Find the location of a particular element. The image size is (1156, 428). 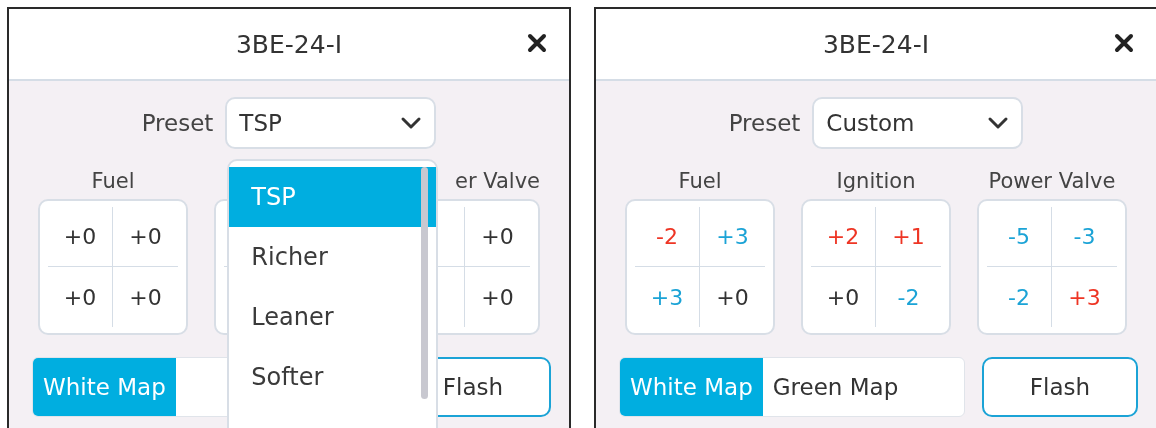

group-label: er Valve is located at coordinates (497, 182).